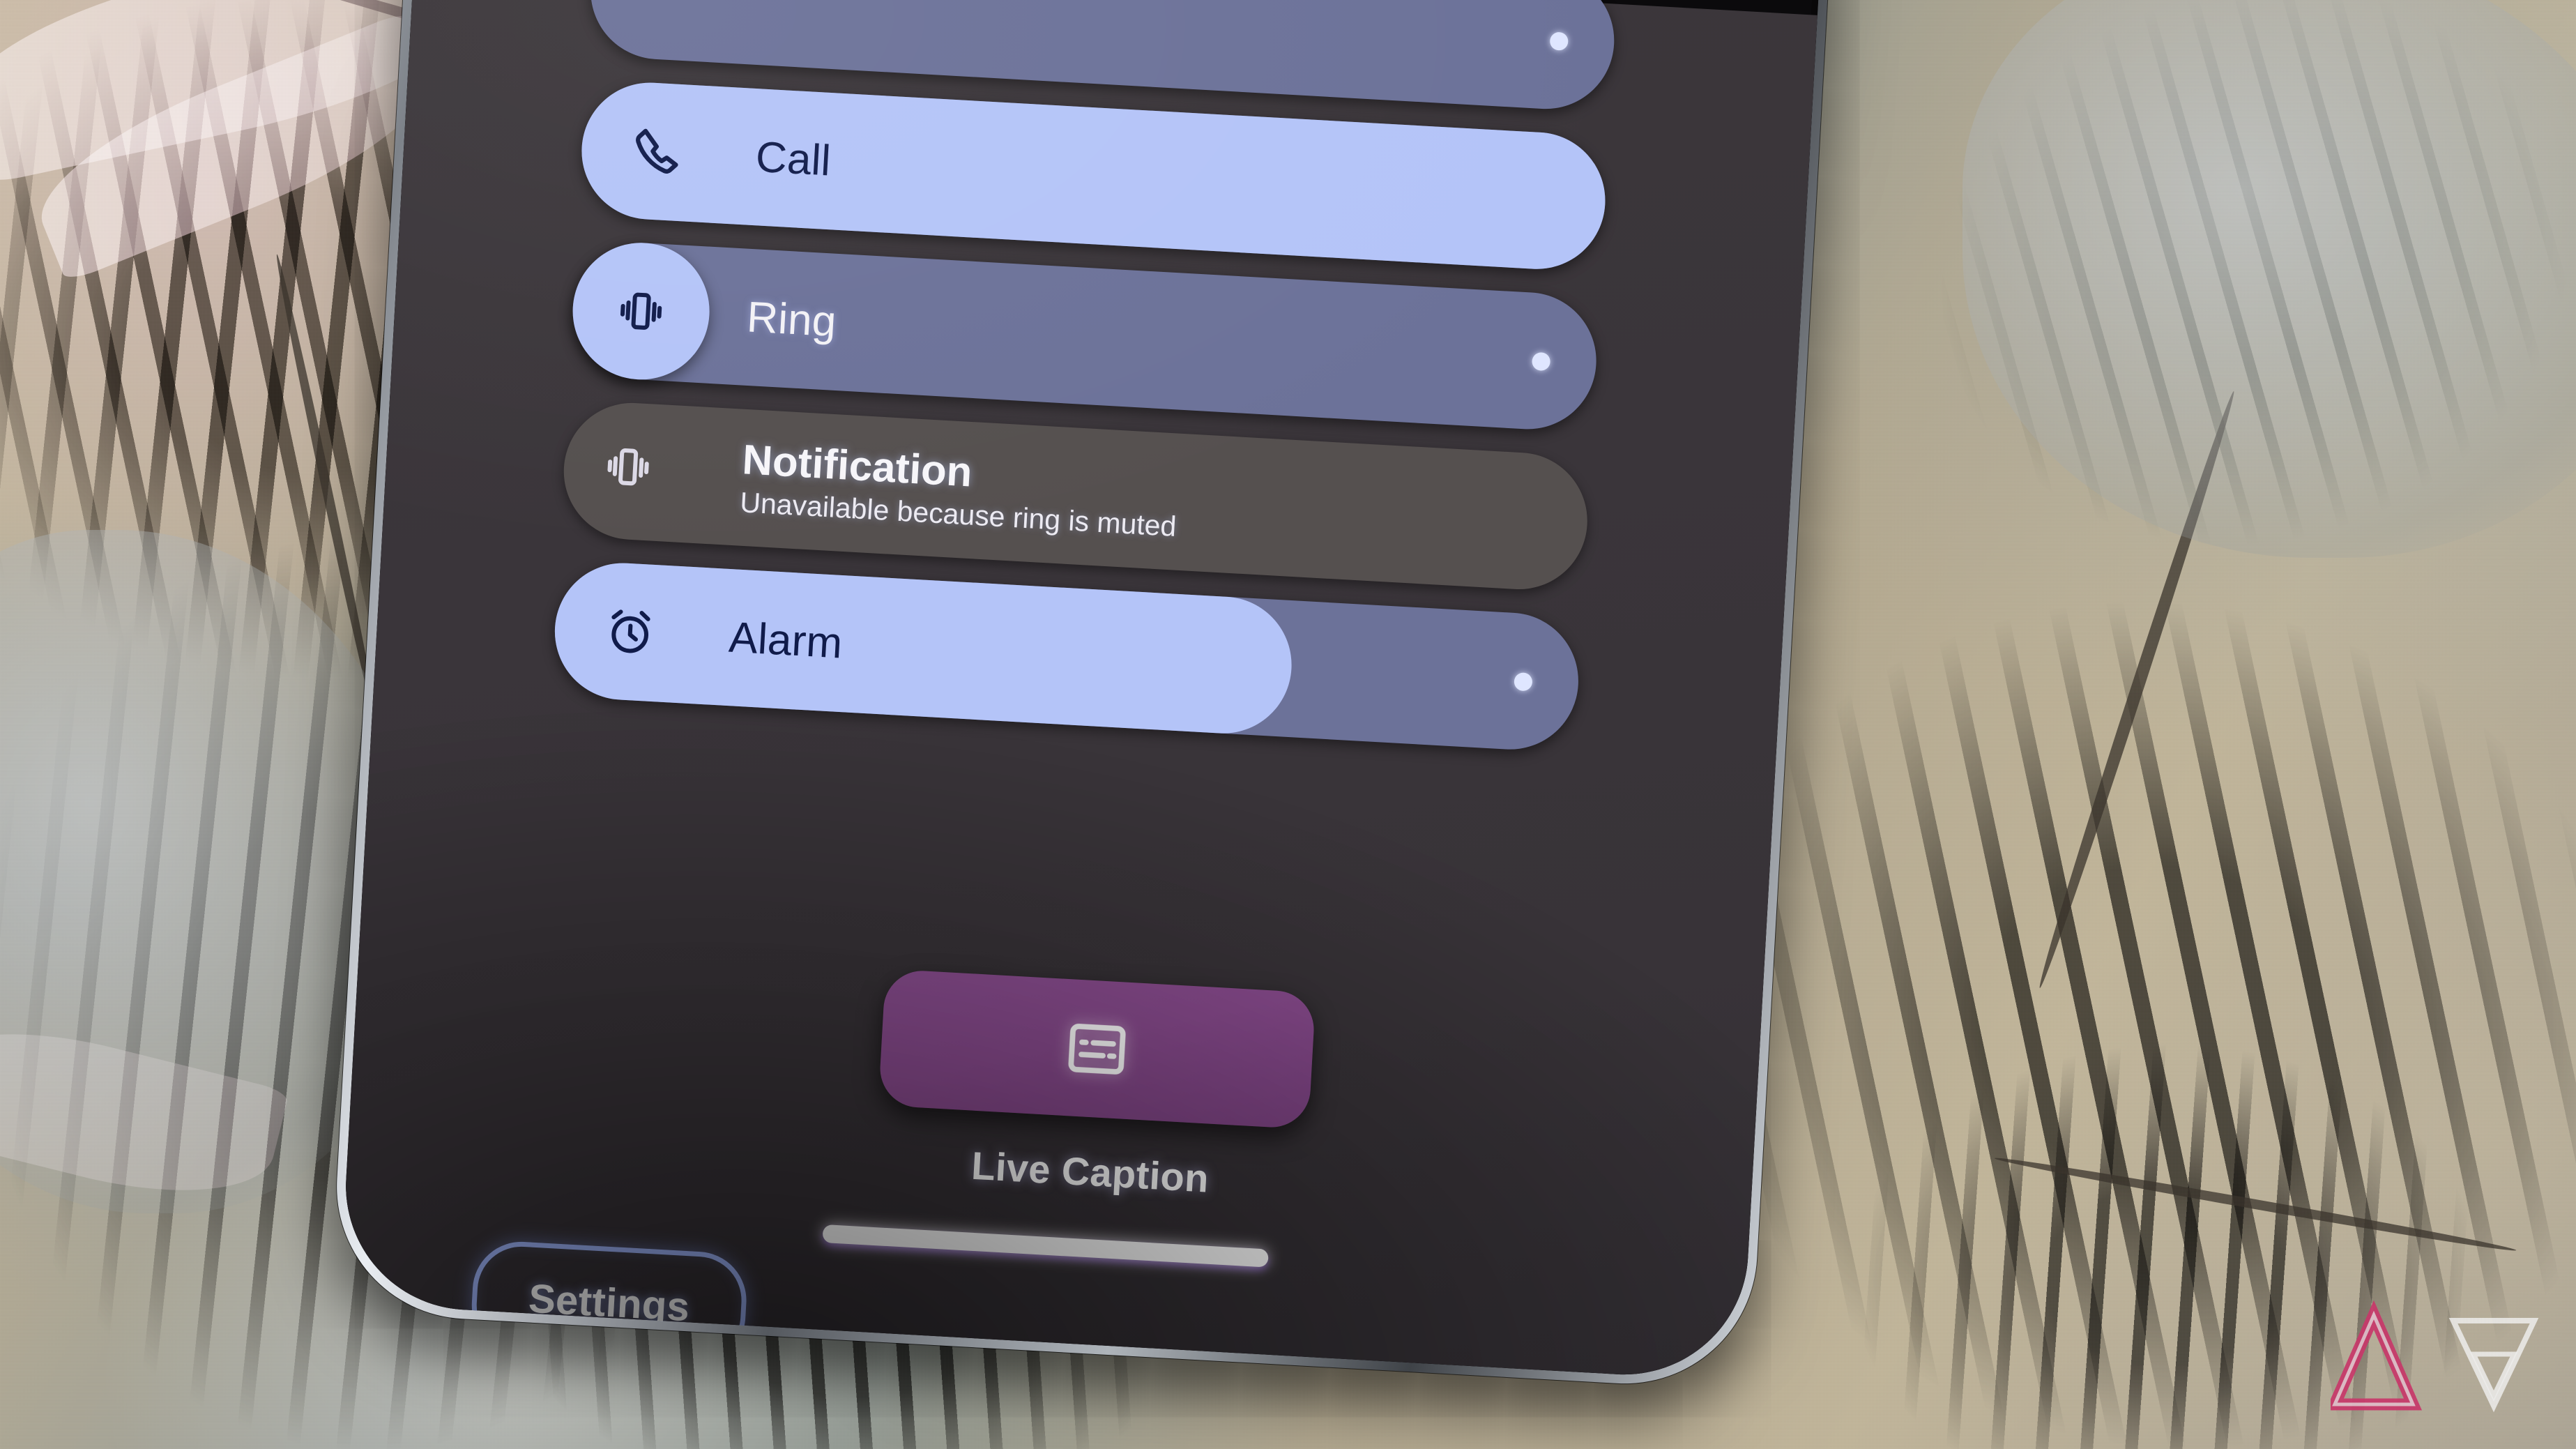 Image resolution: width=2576 pixels, height=1449 pixels. I want to click on slider-thumb-knob, so click(641, 311).